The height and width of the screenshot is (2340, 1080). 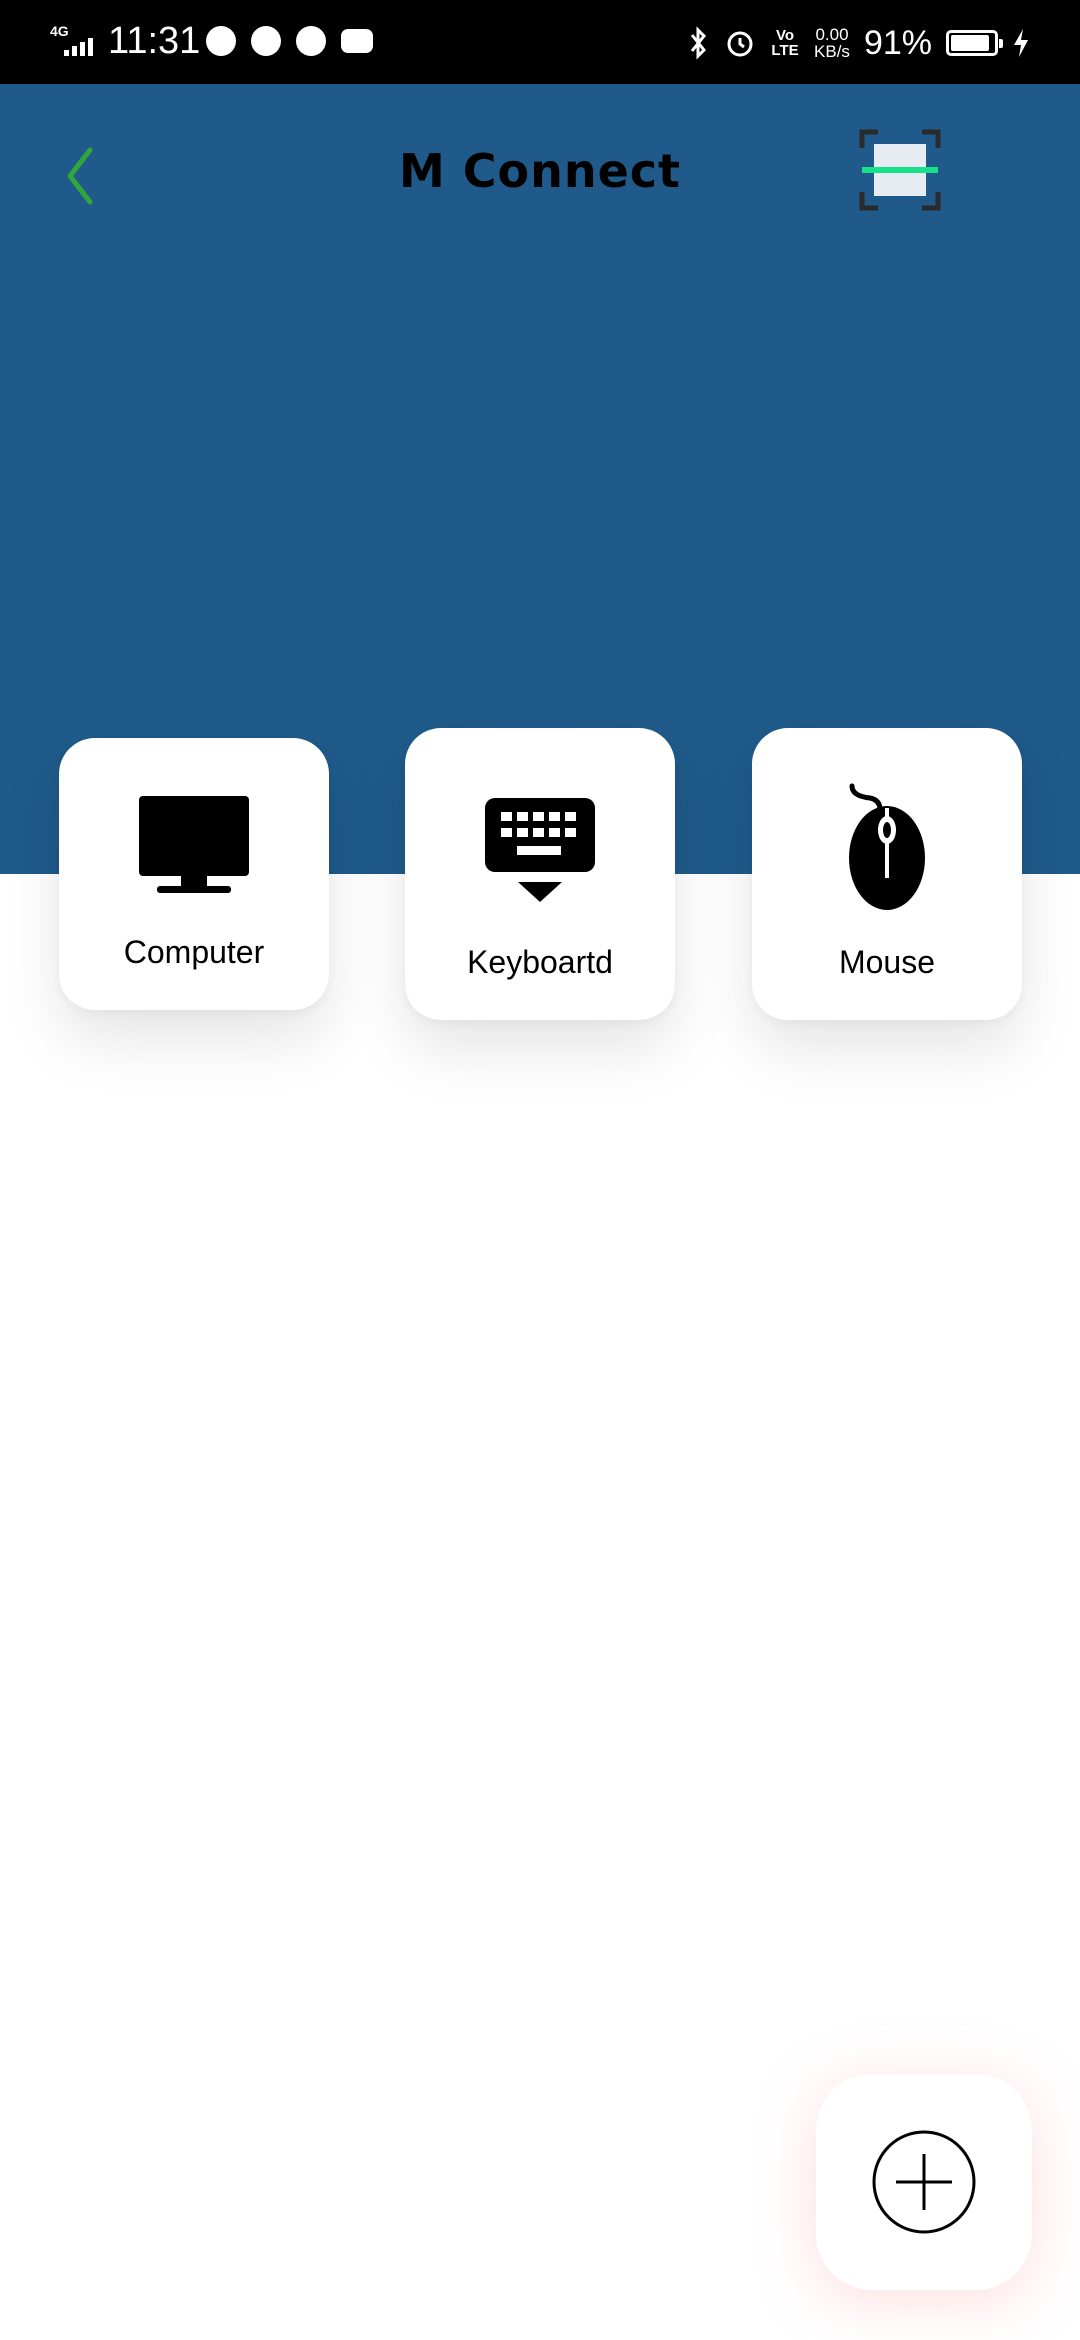 What do you see at coordinates (1021, 43) in the screenshot?
I see `charging-icon` at bounding box center [1021, 43].